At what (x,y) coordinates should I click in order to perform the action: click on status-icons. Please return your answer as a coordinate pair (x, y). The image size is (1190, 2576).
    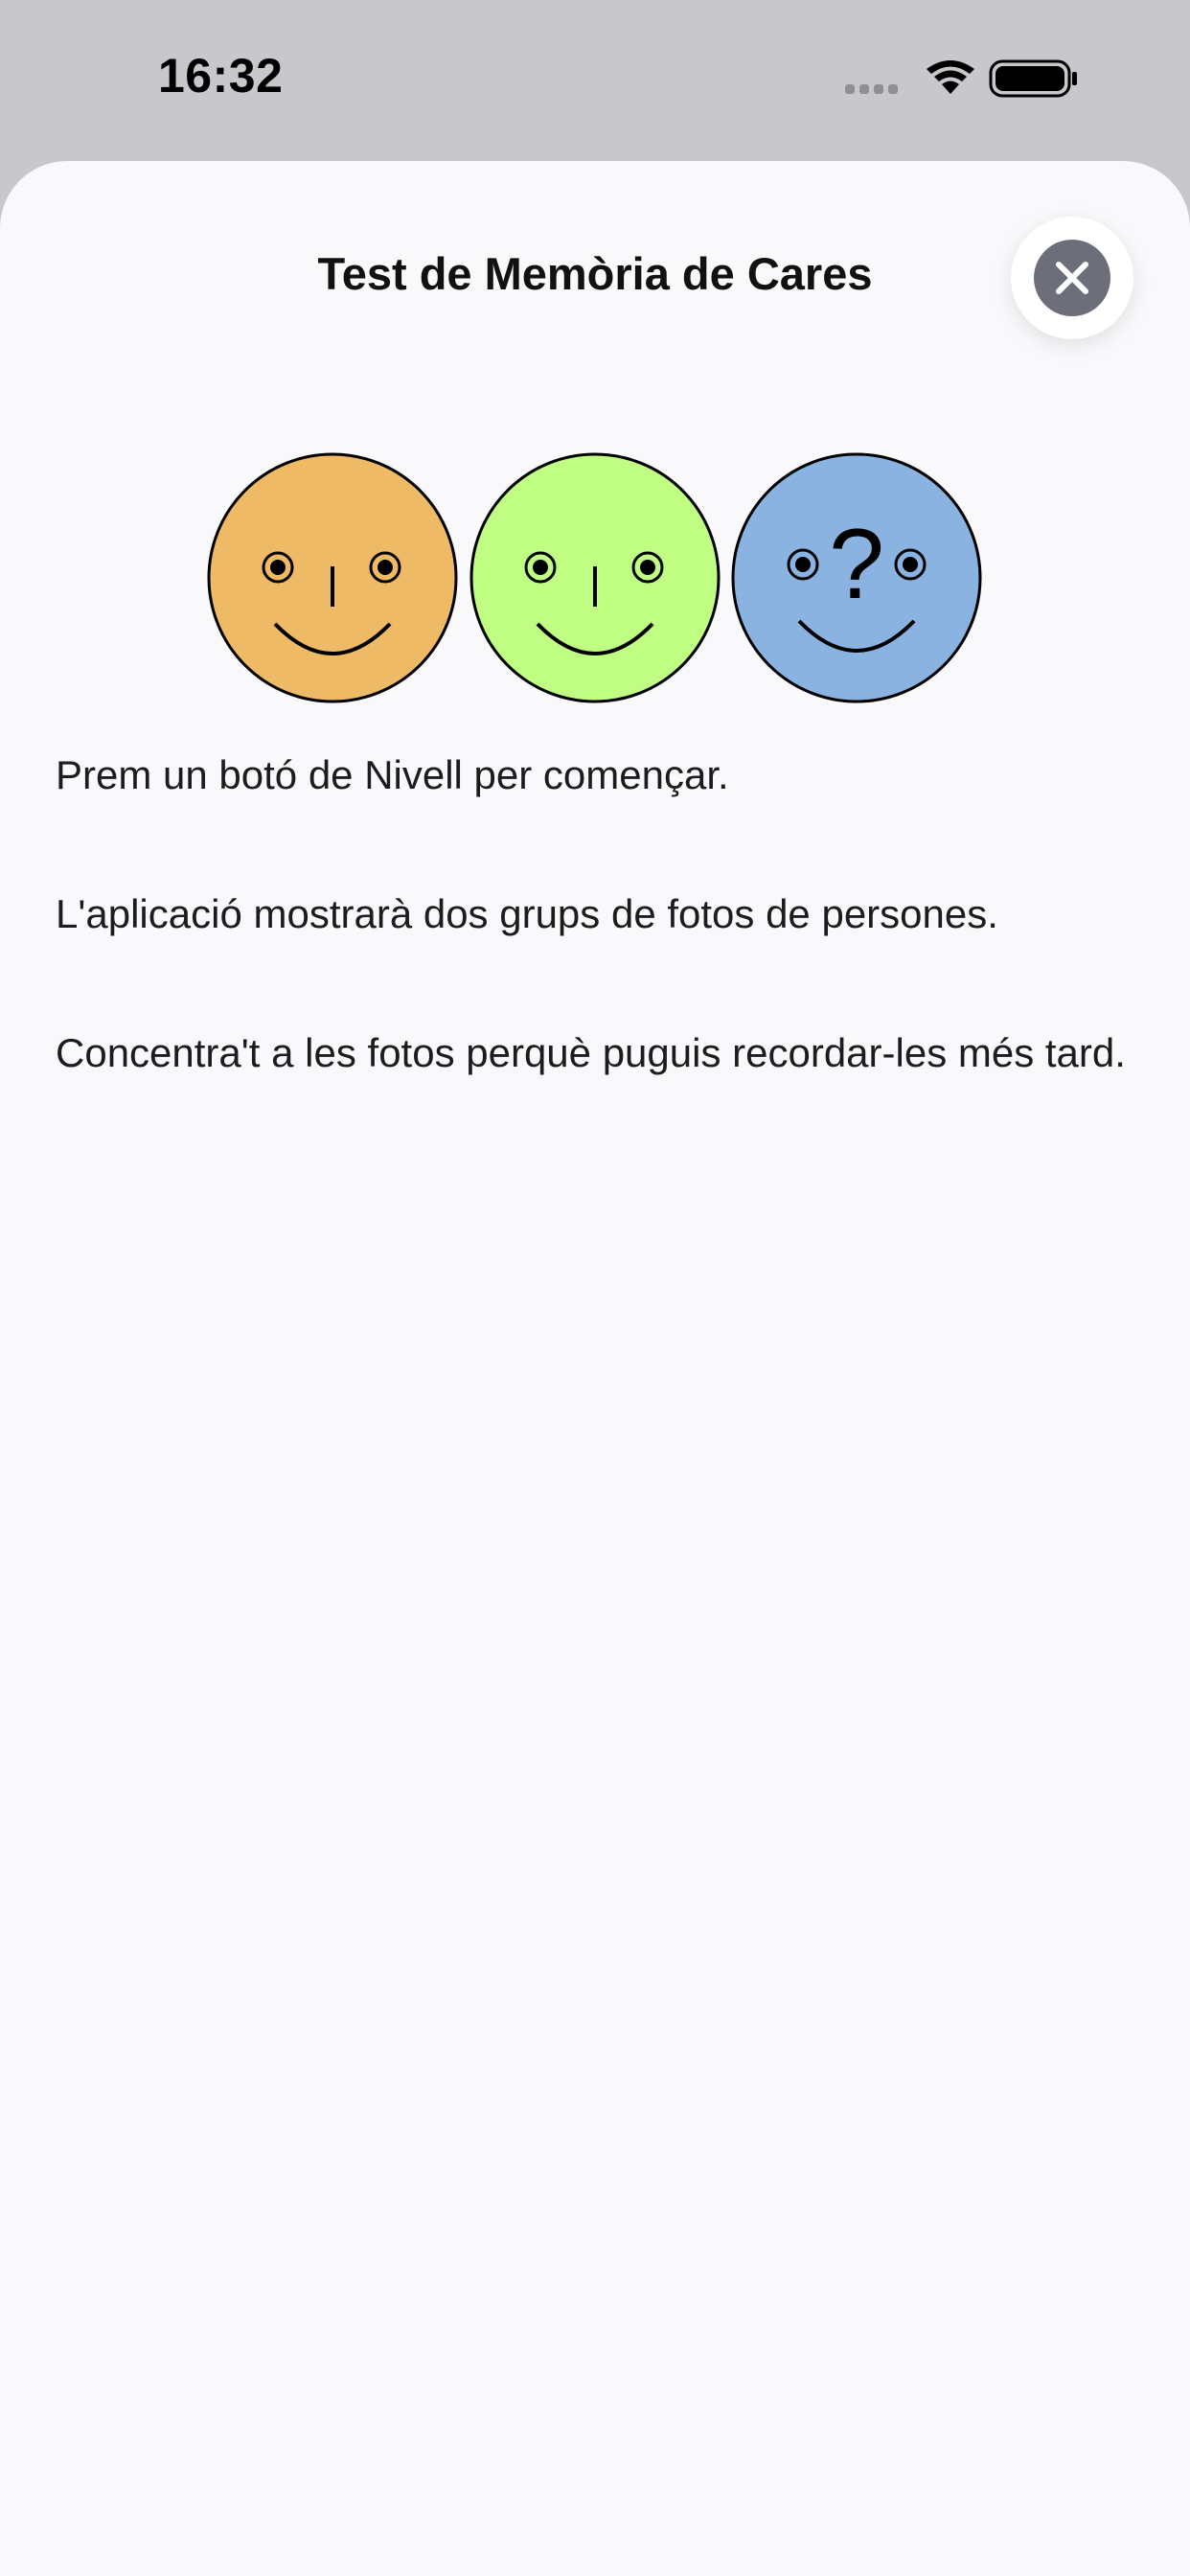
    Looking at the image, I should click on (961, 78).